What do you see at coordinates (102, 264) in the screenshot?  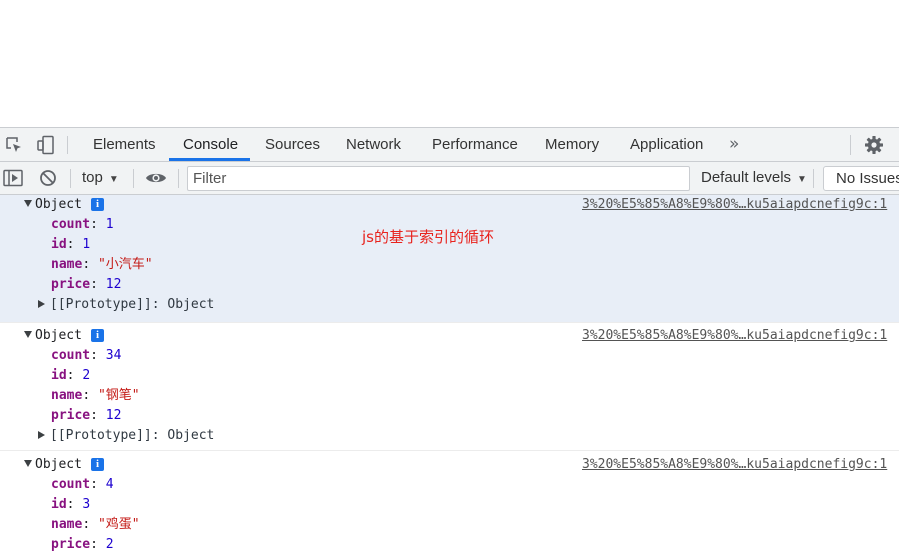 I see `object-property: name: "小汽车"` at bounding box center [102, 264].